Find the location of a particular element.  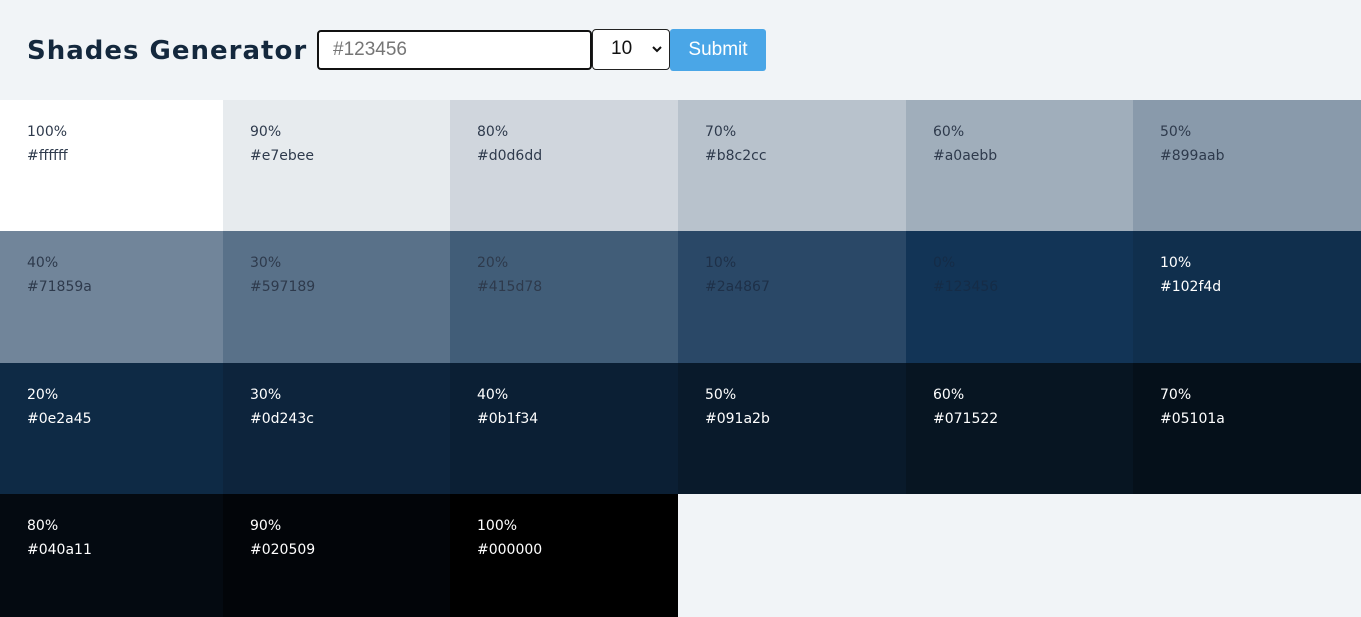

shade-count-value: 10 is located at coordinates (622, 48).